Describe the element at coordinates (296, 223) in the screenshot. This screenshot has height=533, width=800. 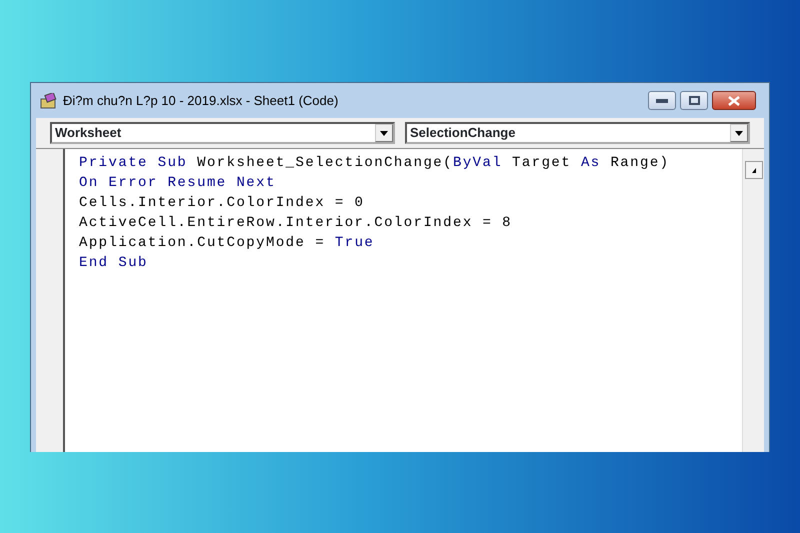
I see `code-line: ActiveCell.EntireRow.Interior.ColorIndex = 8` at that location.